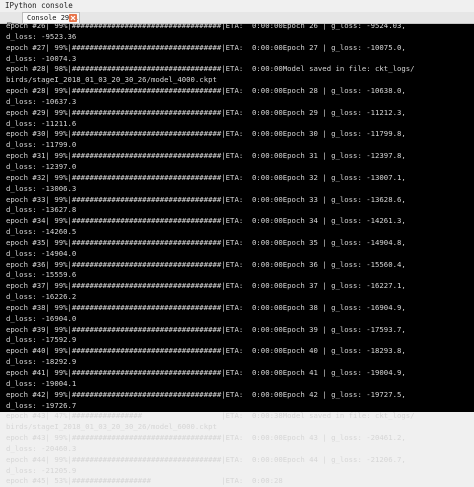 This screenshot has width=474, height=487. Describe the element at coordinates (39, 5) in the screenshot. I see `pane-title: IPython console` at that location.